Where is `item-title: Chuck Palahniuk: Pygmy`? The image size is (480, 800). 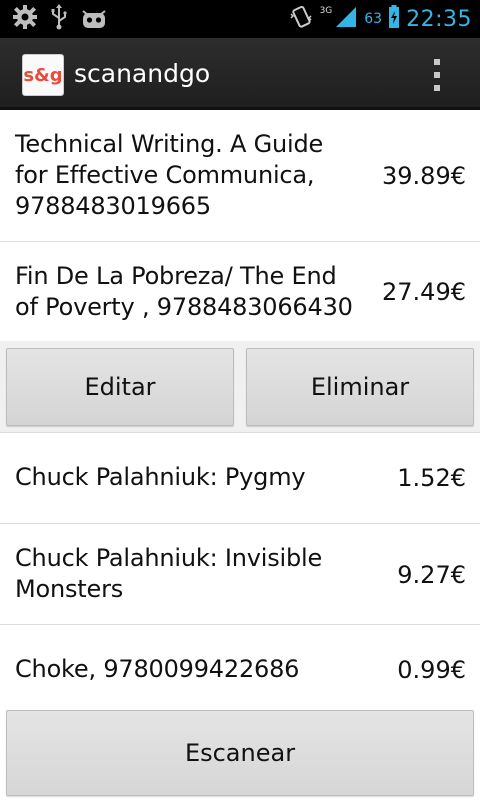 item-title: Chuck Palahniuk: Pygmy is located at coordinates (160, 477).